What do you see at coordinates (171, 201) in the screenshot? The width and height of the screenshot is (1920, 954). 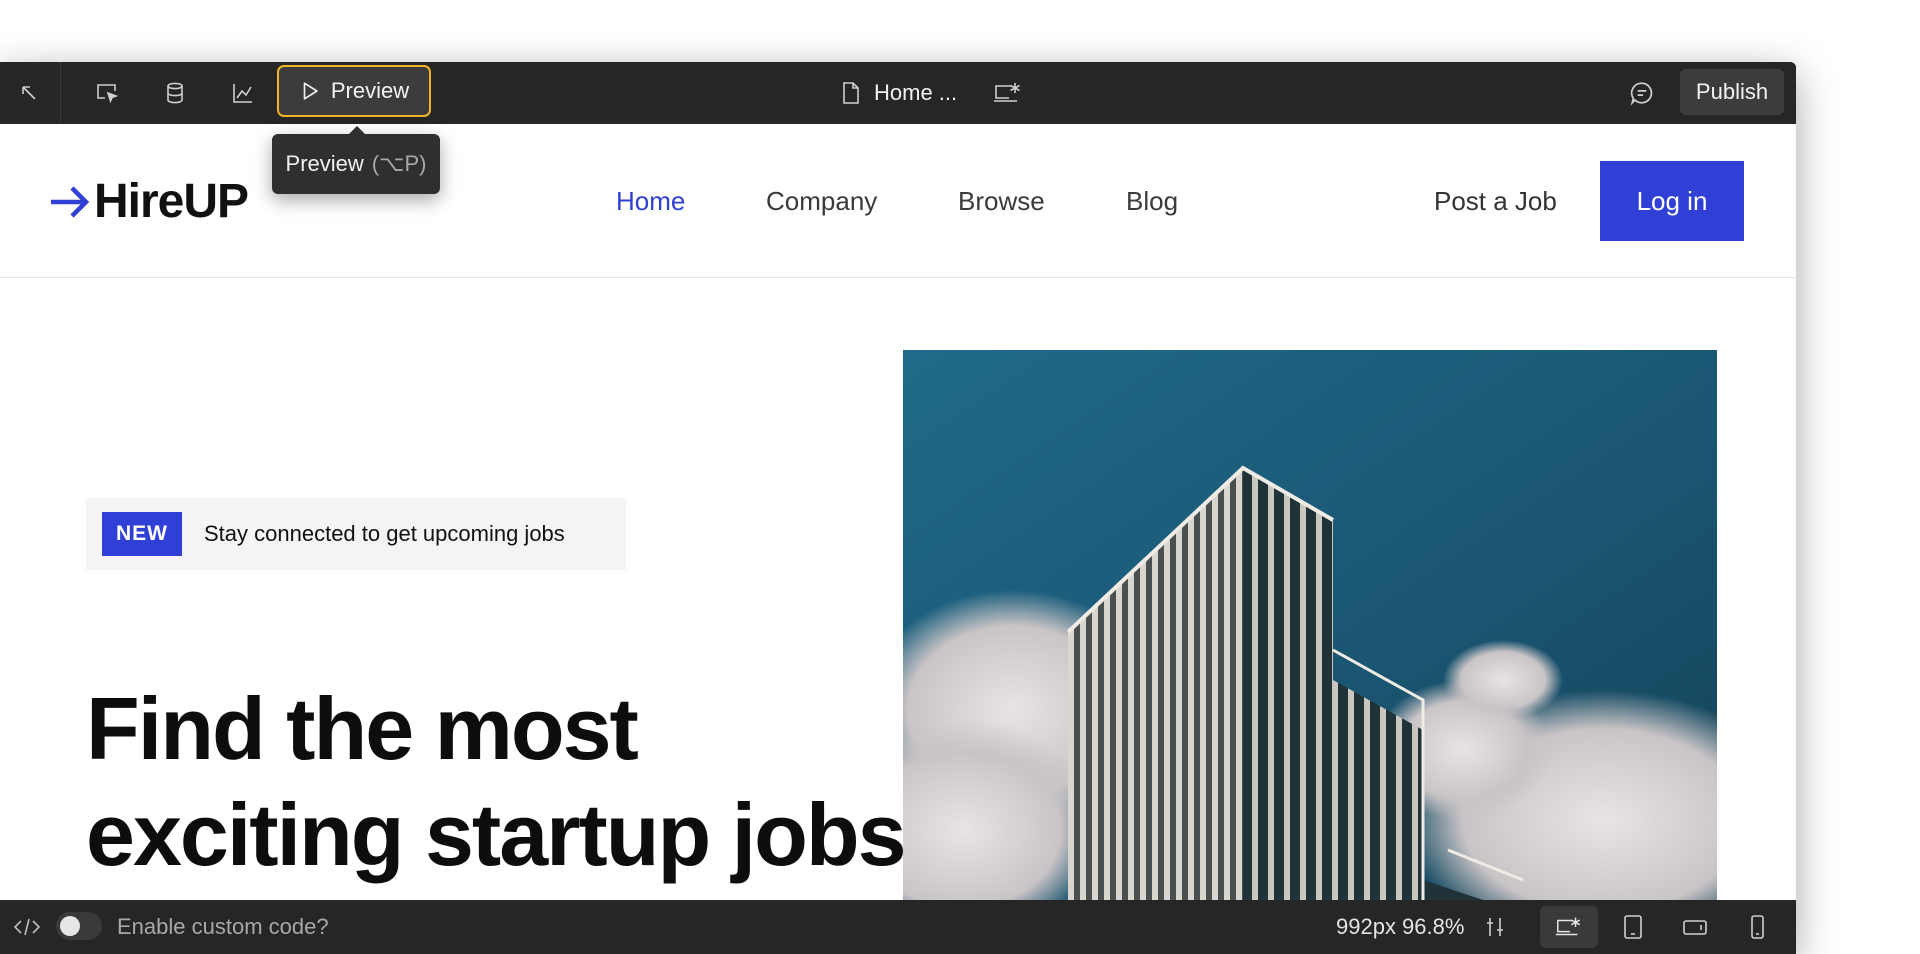 I see `logo-text: HireUP` at bounding box center [171, 201].